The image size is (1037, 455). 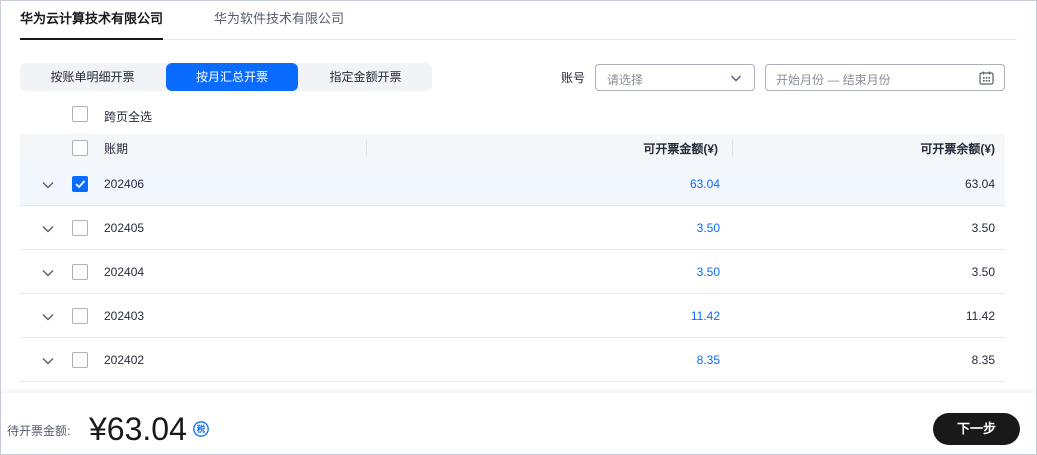 I want to click on check-icon, so click(x=80, y=184).